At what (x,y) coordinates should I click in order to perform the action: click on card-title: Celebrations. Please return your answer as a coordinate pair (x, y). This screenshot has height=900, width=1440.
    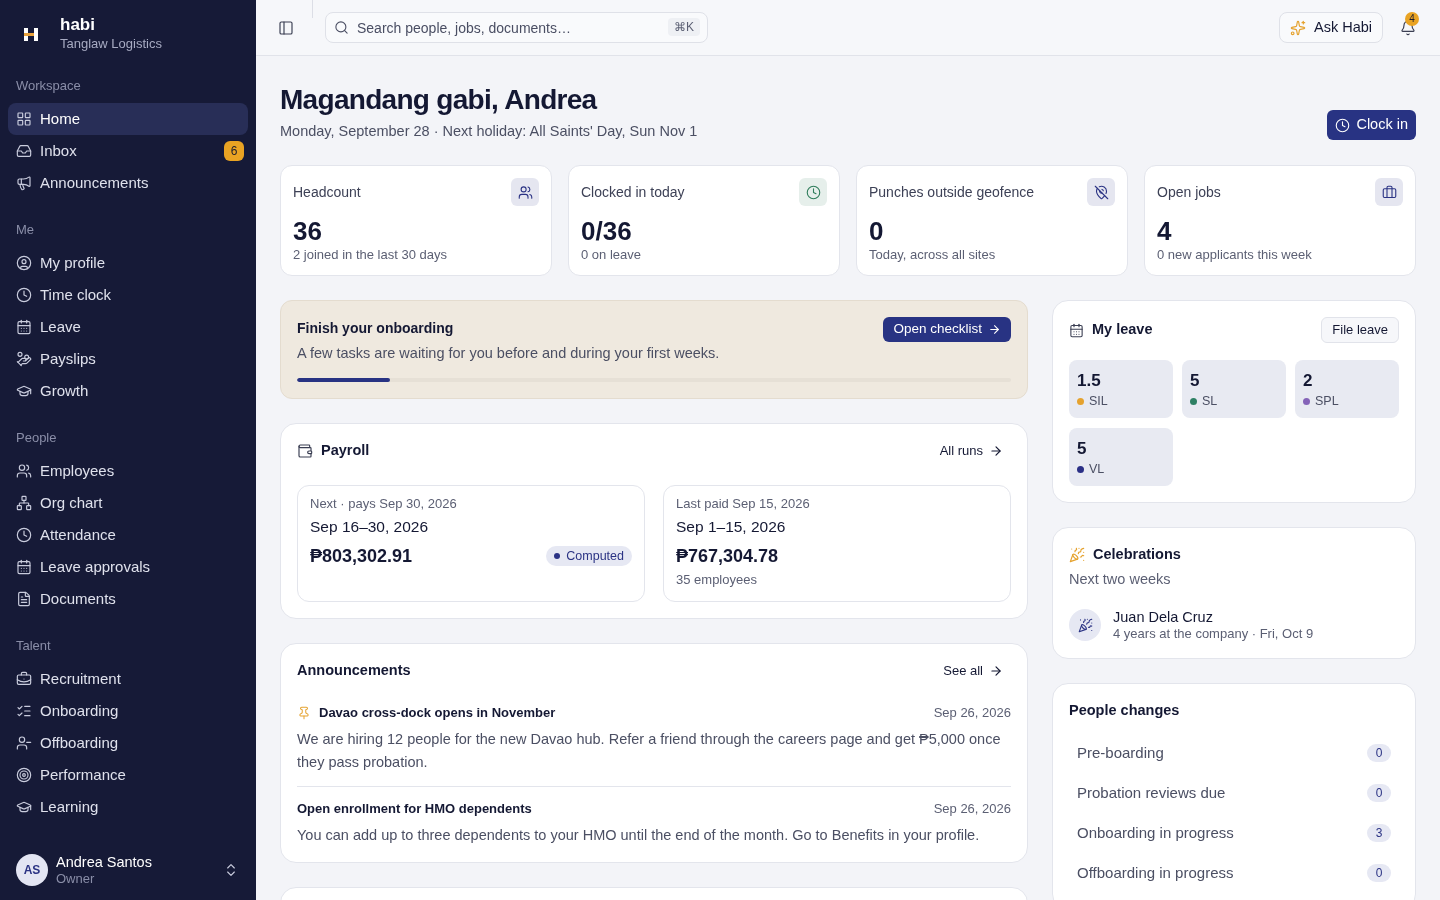
    Looking at the image, I should click on (1137, 555).